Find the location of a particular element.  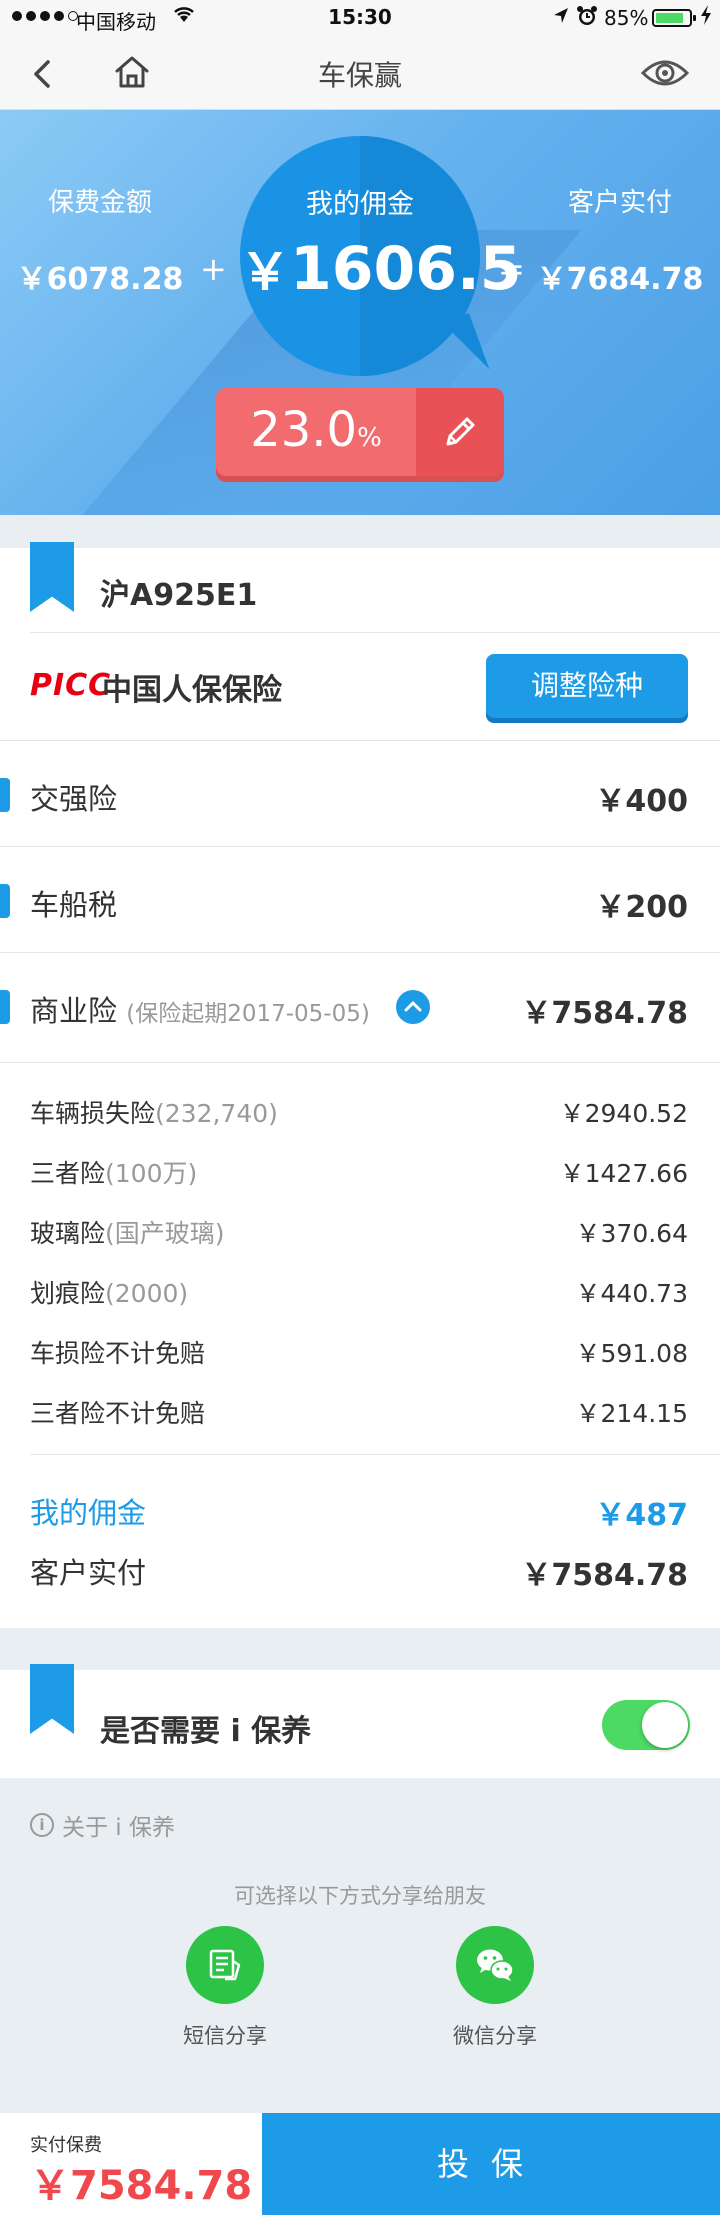

commission-rate-unit: % is located at coordinates (369, 438).